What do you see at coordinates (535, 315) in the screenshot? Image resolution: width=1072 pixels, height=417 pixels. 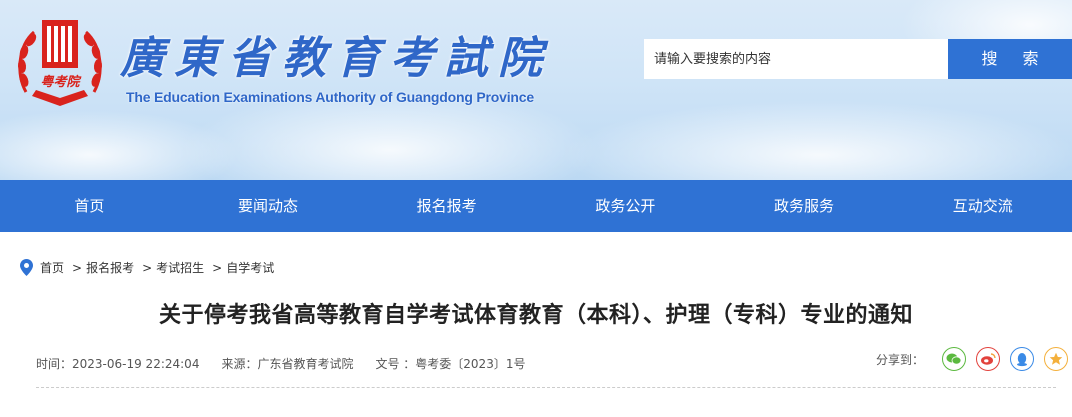 I see `article-title: 关于停考我省高等教育自学考试体育教育（本科）、护理（专科）专业的通知` at bounding box center [535, 315].